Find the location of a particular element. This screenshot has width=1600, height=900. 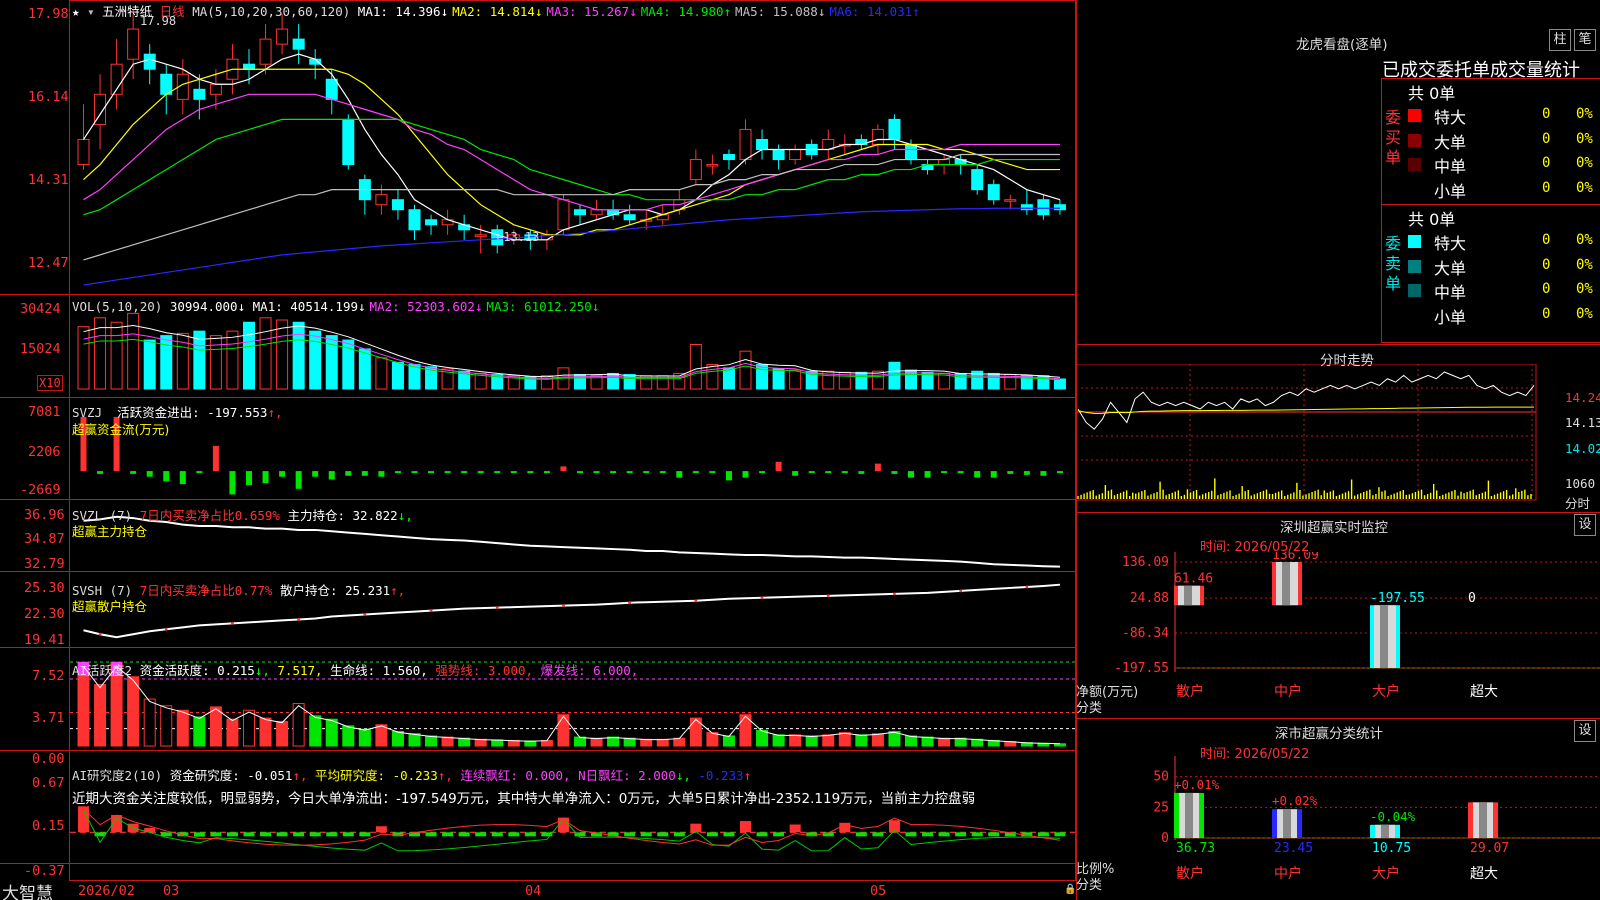

sell-row-label: 小单 is located at coordinates (1450, 317).